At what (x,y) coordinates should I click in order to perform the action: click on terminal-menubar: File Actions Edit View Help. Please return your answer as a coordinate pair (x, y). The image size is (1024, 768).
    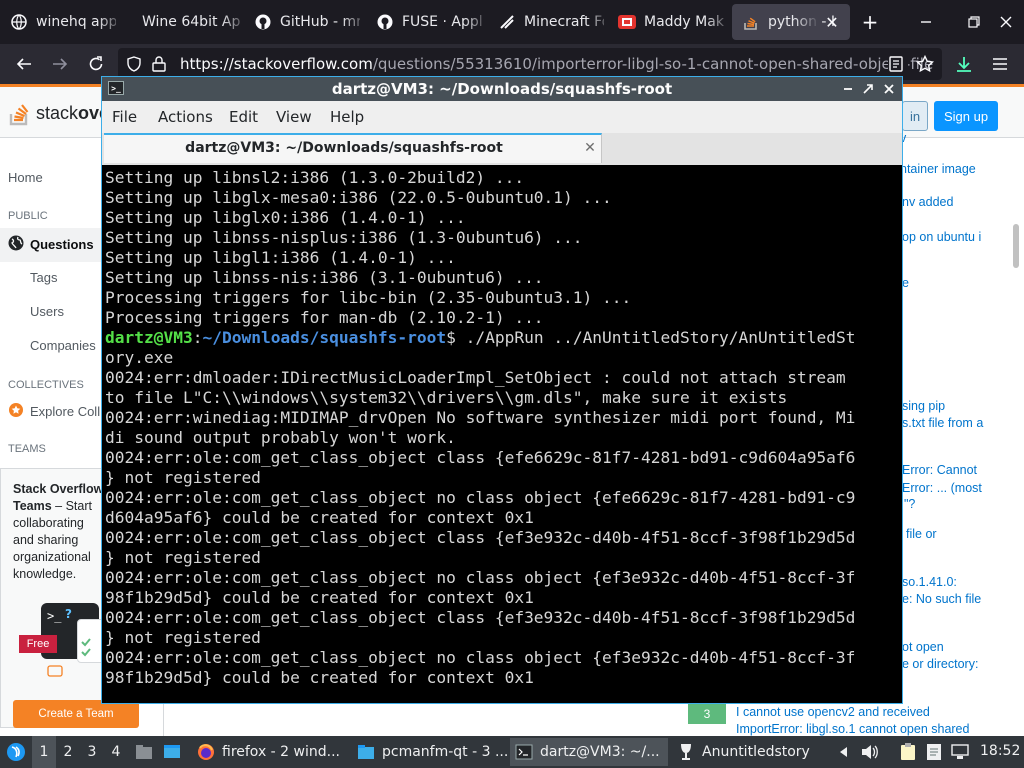
    Looking at the image, I should click on (502, 117).